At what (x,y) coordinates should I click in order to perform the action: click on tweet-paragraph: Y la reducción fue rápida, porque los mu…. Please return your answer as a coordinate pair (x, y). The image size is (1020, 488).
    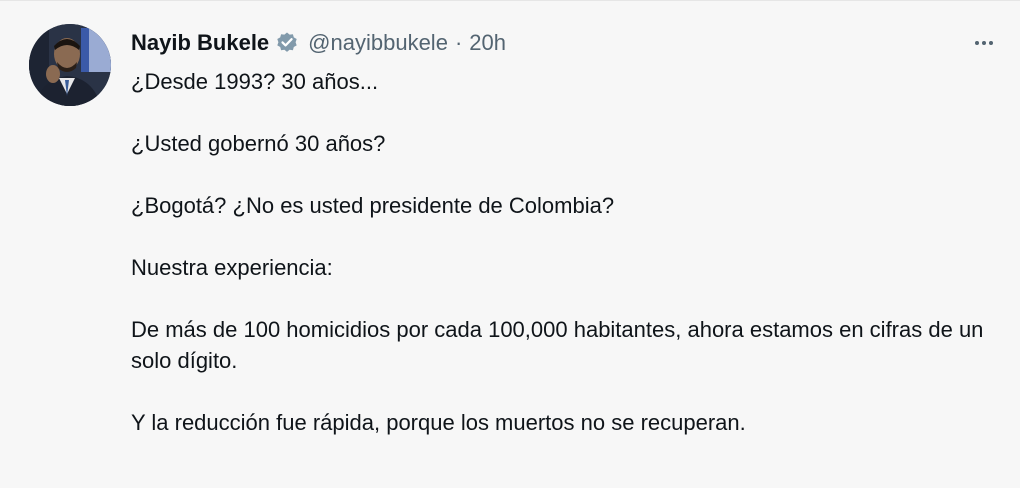
    Looking at the image, I should click on (438, 422).